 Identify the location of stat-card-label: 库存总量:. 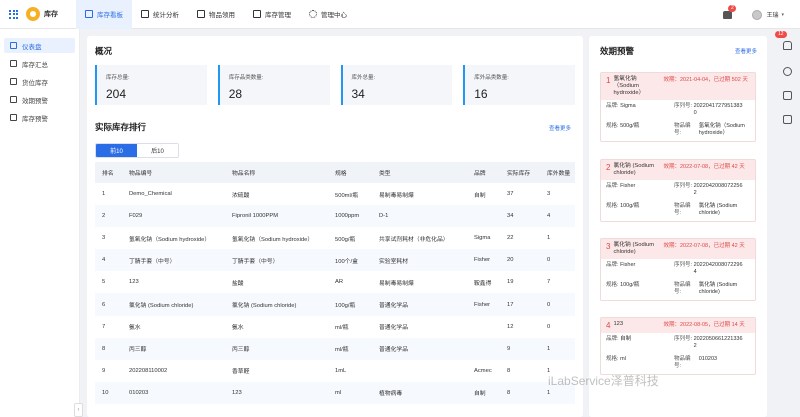
(118, 78).